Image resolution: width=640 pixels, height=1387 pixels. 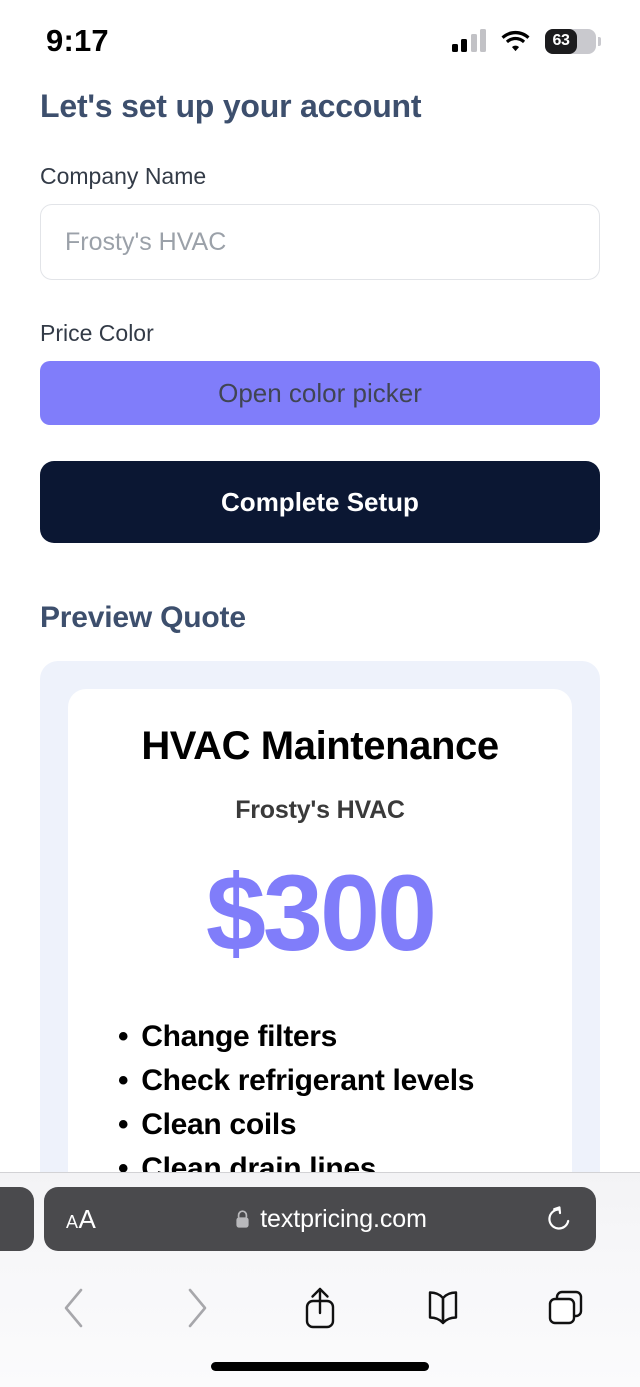 What do you see at coordinates (320, 809) in the screenshot?
I see `quote-company: Frosty's HVAC` at bounding box center [320, 809].